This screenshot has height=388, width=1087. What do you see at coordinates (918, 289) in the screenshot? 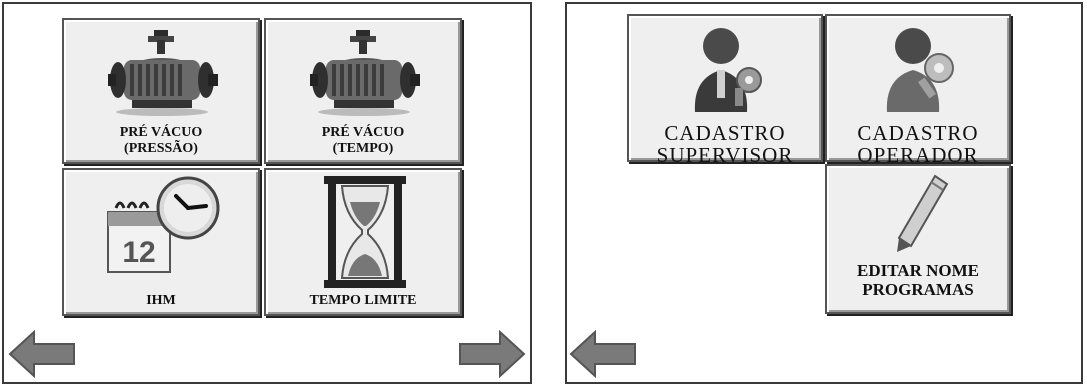
I see `tile-label-line2: PROGRAMAS` at bounding box center [918, 289].